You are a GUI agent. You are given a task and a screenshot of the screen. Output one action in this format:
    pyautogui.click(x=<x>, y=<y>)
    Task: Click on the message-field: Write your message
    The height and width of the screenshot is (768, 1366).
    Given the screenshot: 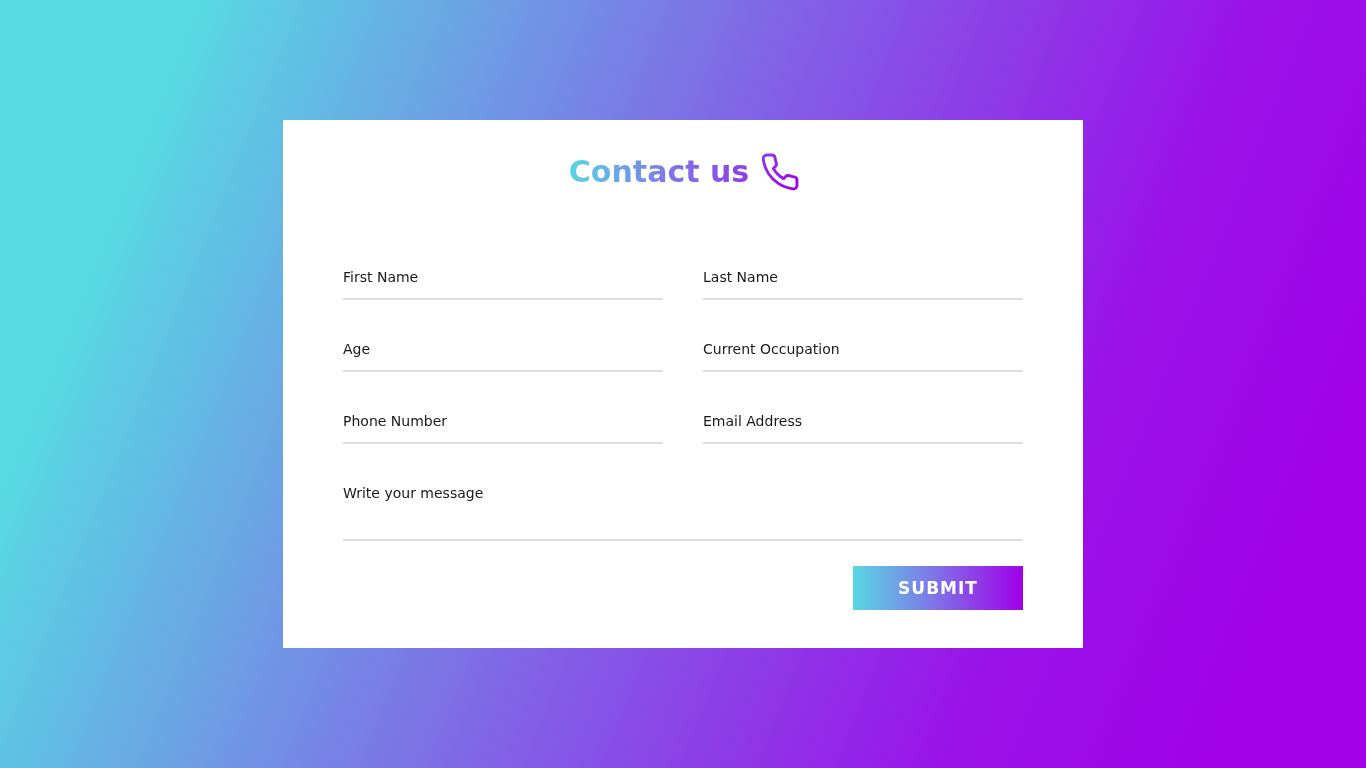 What is the action you would take?
    pyautogui.click(x=683, y=506)
    